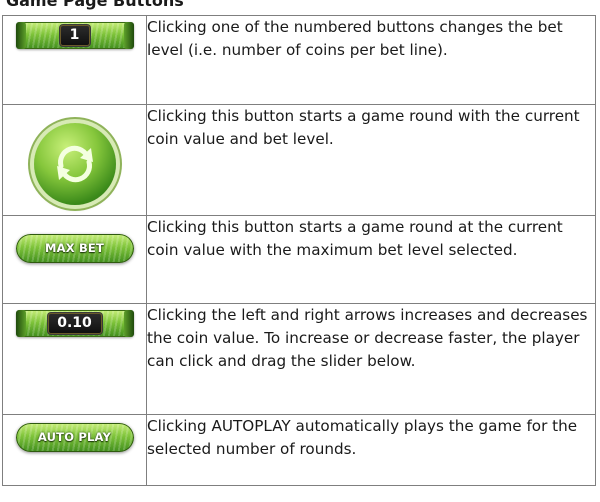  I want to click on coin-value-button: 0.10, so click(74, 323).